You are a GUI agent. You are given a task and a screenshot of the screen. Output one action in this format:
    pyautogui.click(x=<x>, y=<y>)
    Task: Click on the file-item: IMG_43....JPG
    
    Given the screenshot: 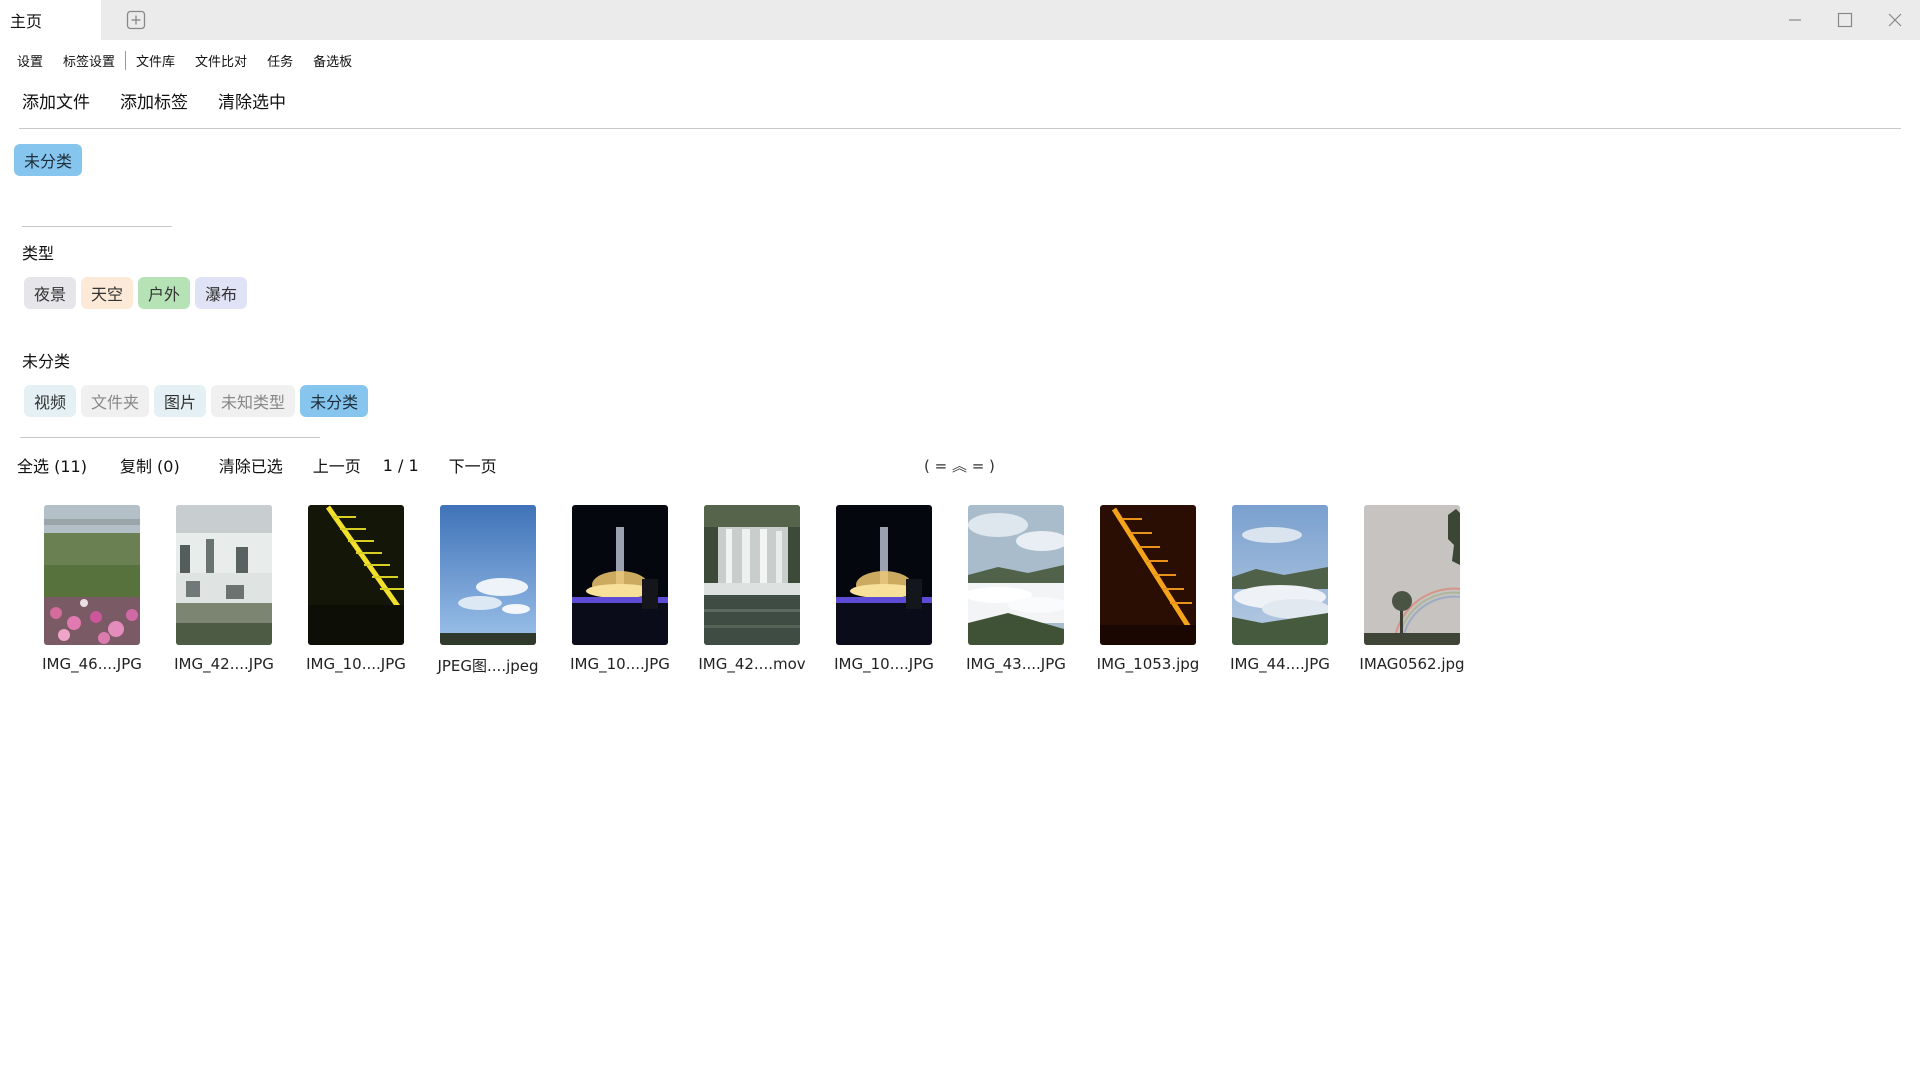 What is the action you would take?
    pyautogui.click(x=1016, y=590)
    